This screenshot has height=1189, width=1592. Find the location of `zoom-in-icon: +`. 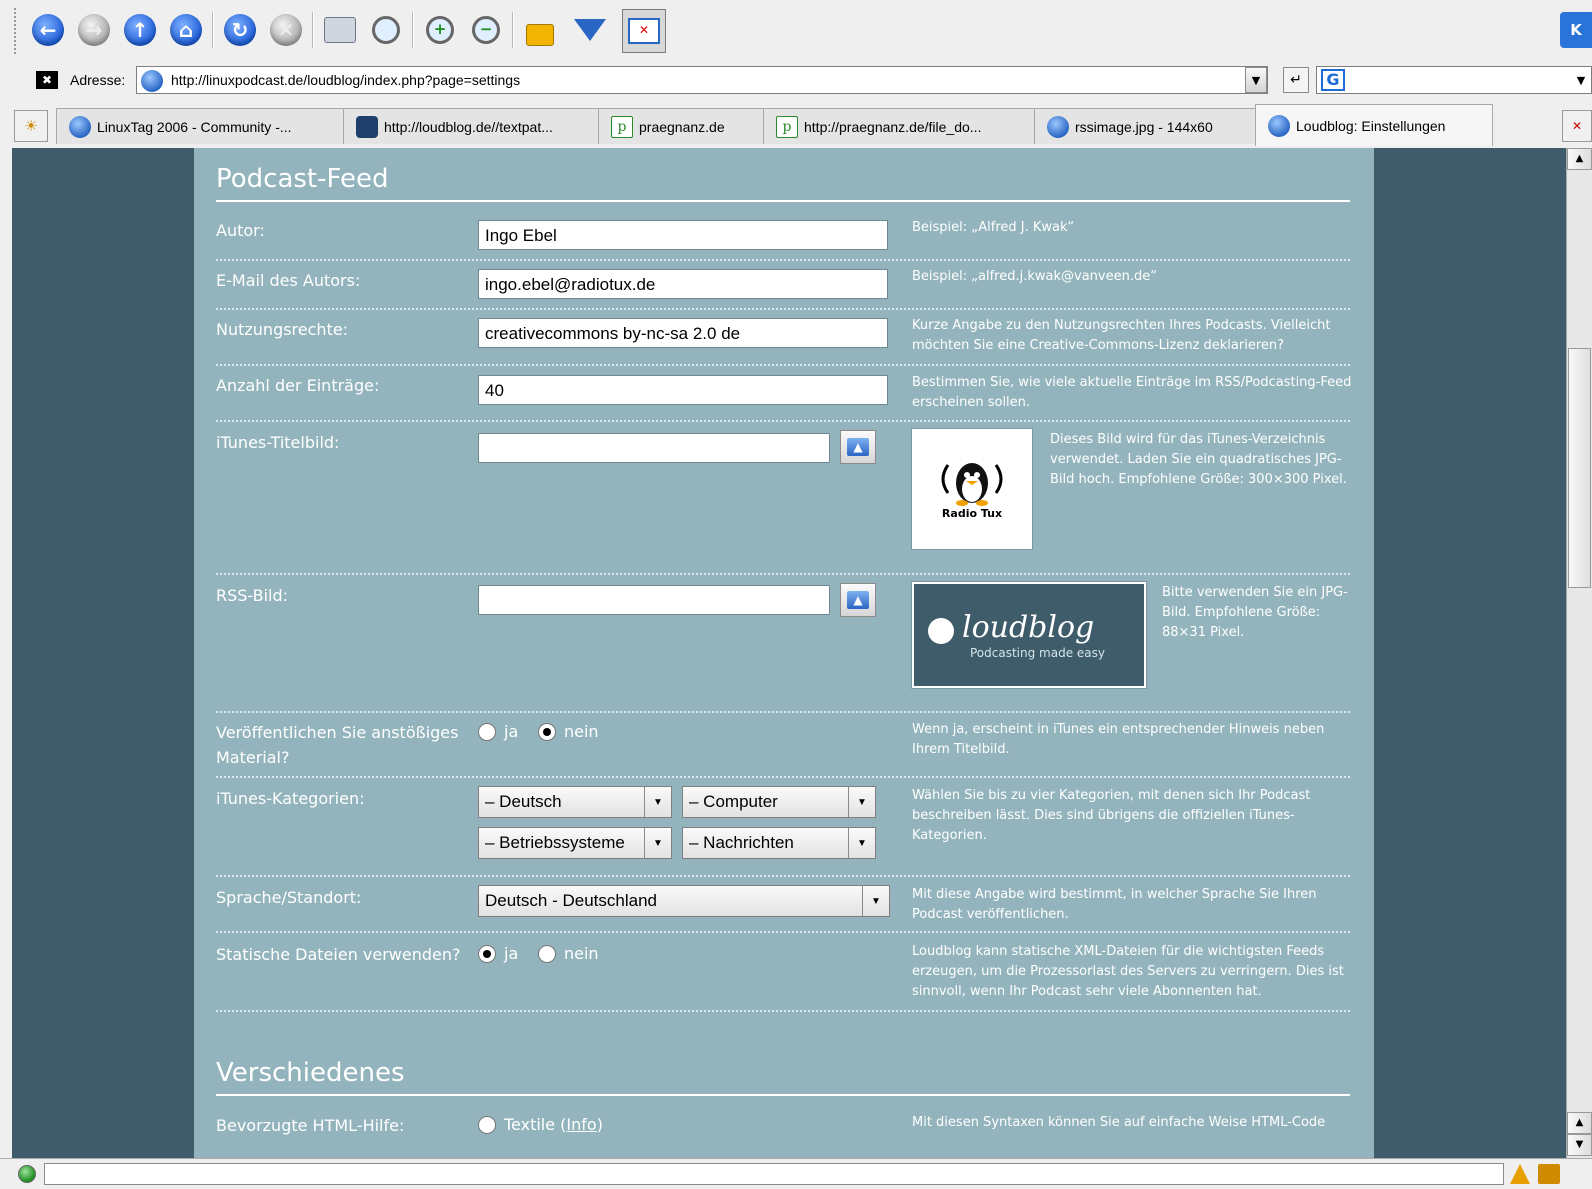

zoom-in-icon: + is located at coordinates (440, 30).